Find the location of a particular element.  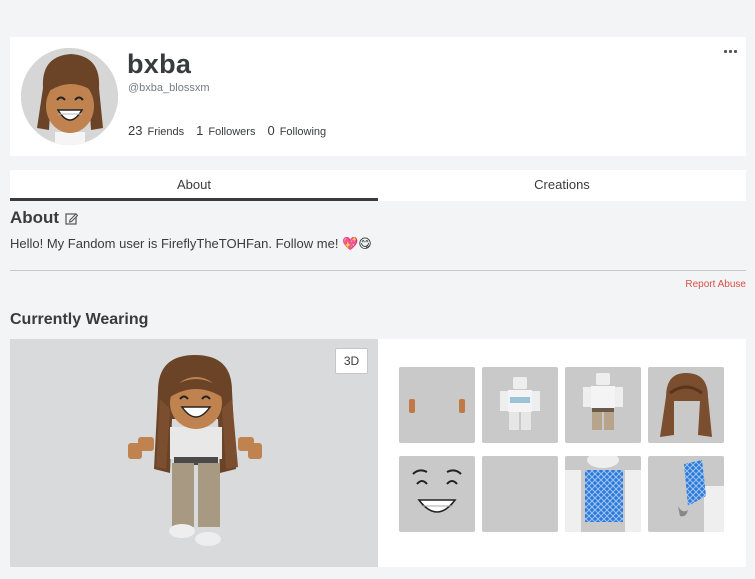

about-heading: About is located at coordinates (35, 217).